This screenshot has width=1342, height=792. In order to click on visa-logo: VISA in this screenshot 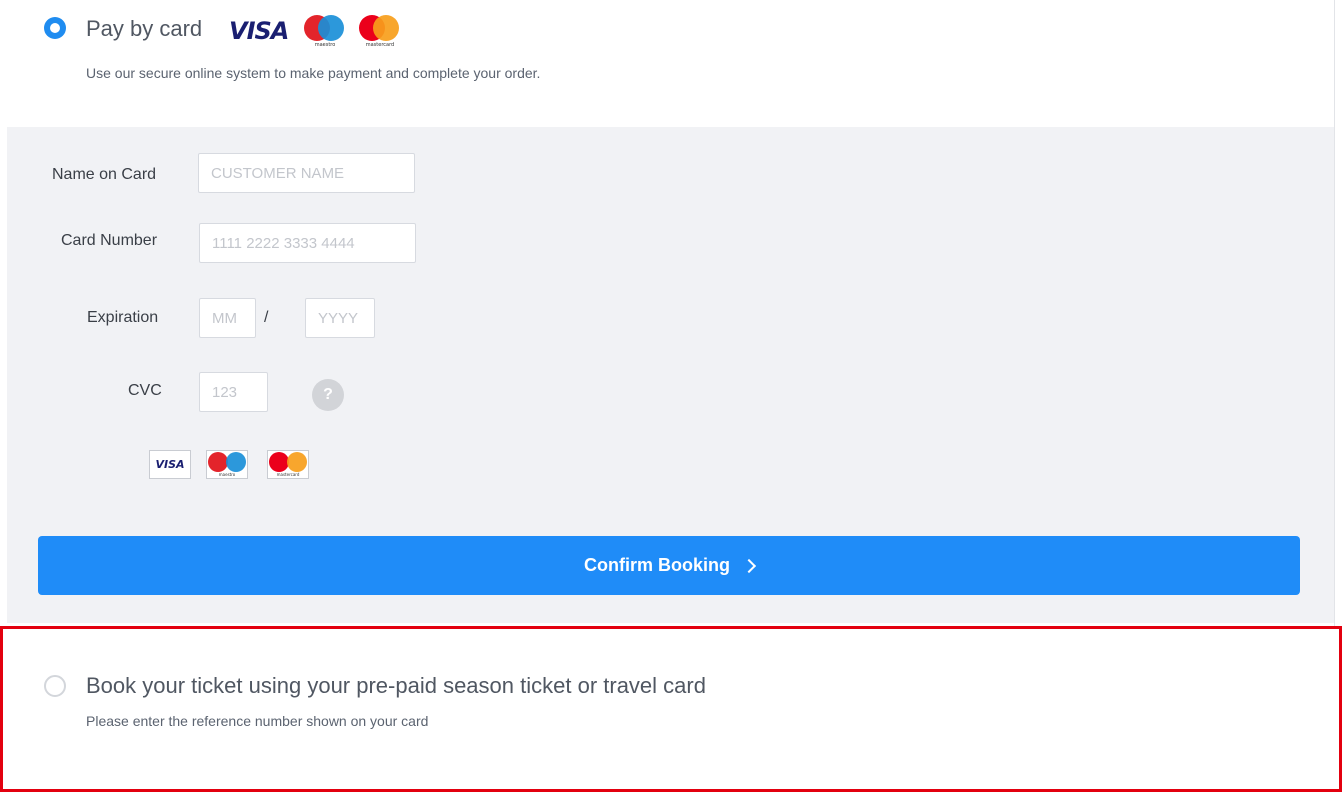, I will do `click(259, 31)`.